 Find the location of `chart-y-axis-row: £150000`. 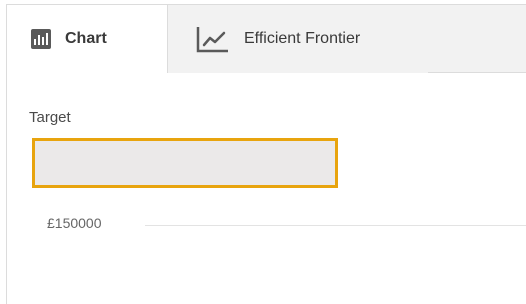

chart-y-axis-row: £150000 is located at coordinates (266, 224).